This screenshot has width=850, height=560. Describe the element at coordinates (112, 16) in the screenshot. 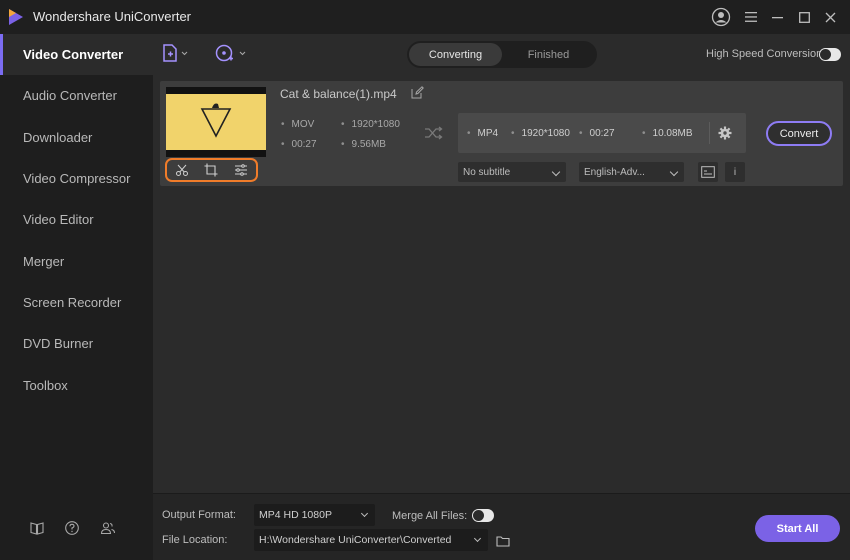

I see `app-title: Wondershare UniConverter` at that location.